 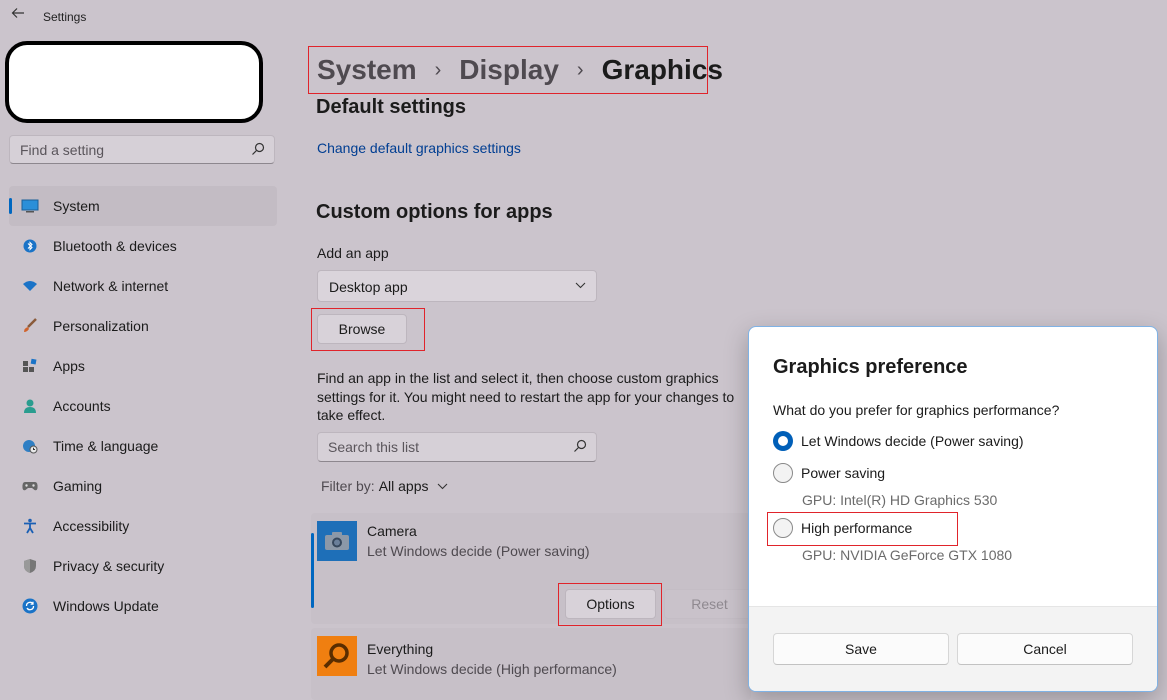 I want to click on app-type-value: Desktop app, so click(x=368, y=287).